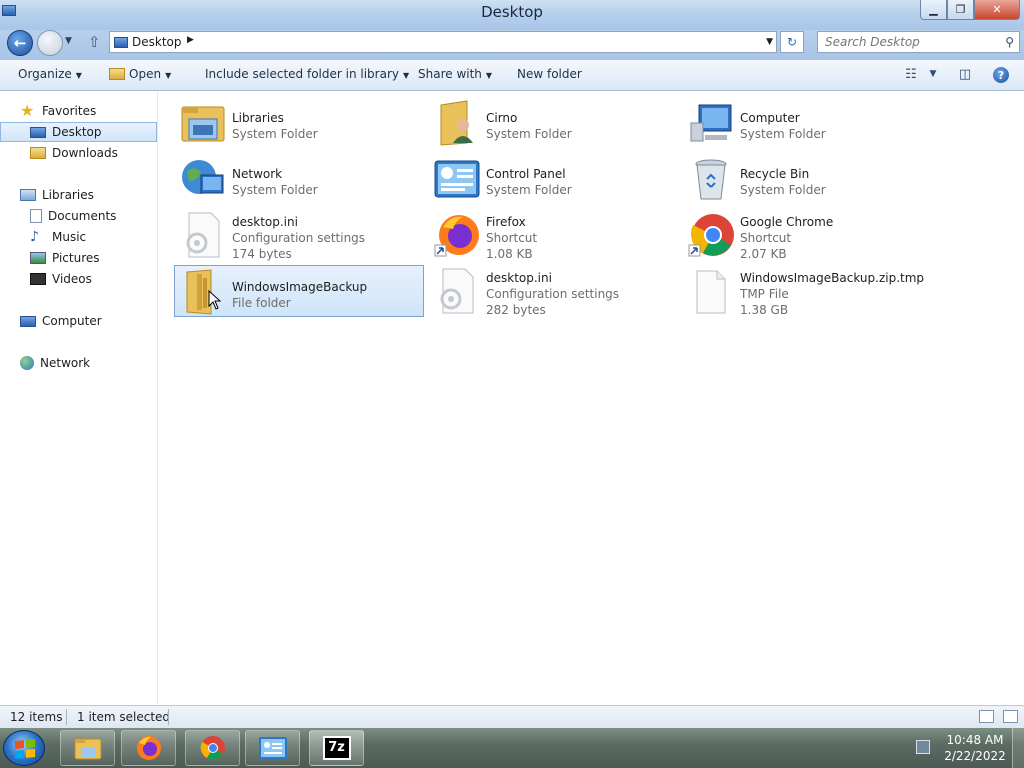 The height and width of the screenshot is (768, 1024). What do you see at coordinates (300, 179) in the screenshot?
I see `file-item: Network System Folder` at bounding box center [300, 179].